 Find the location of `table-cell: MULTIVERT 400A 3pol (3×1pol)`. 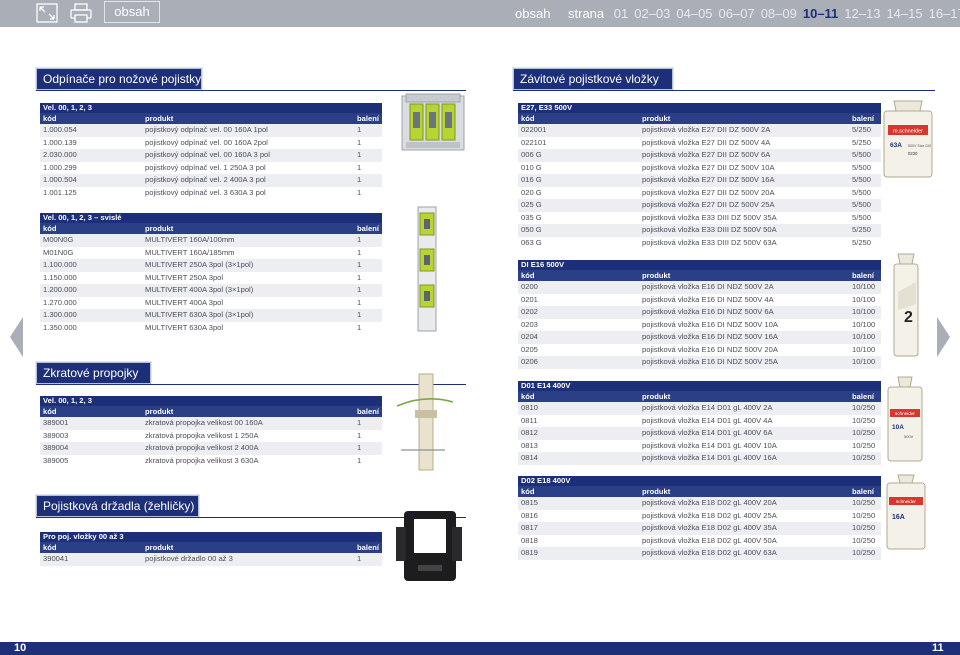

table-cell: MULTIVERT 400A 3pol (3×1pol) is located at coordinates (199, 289).